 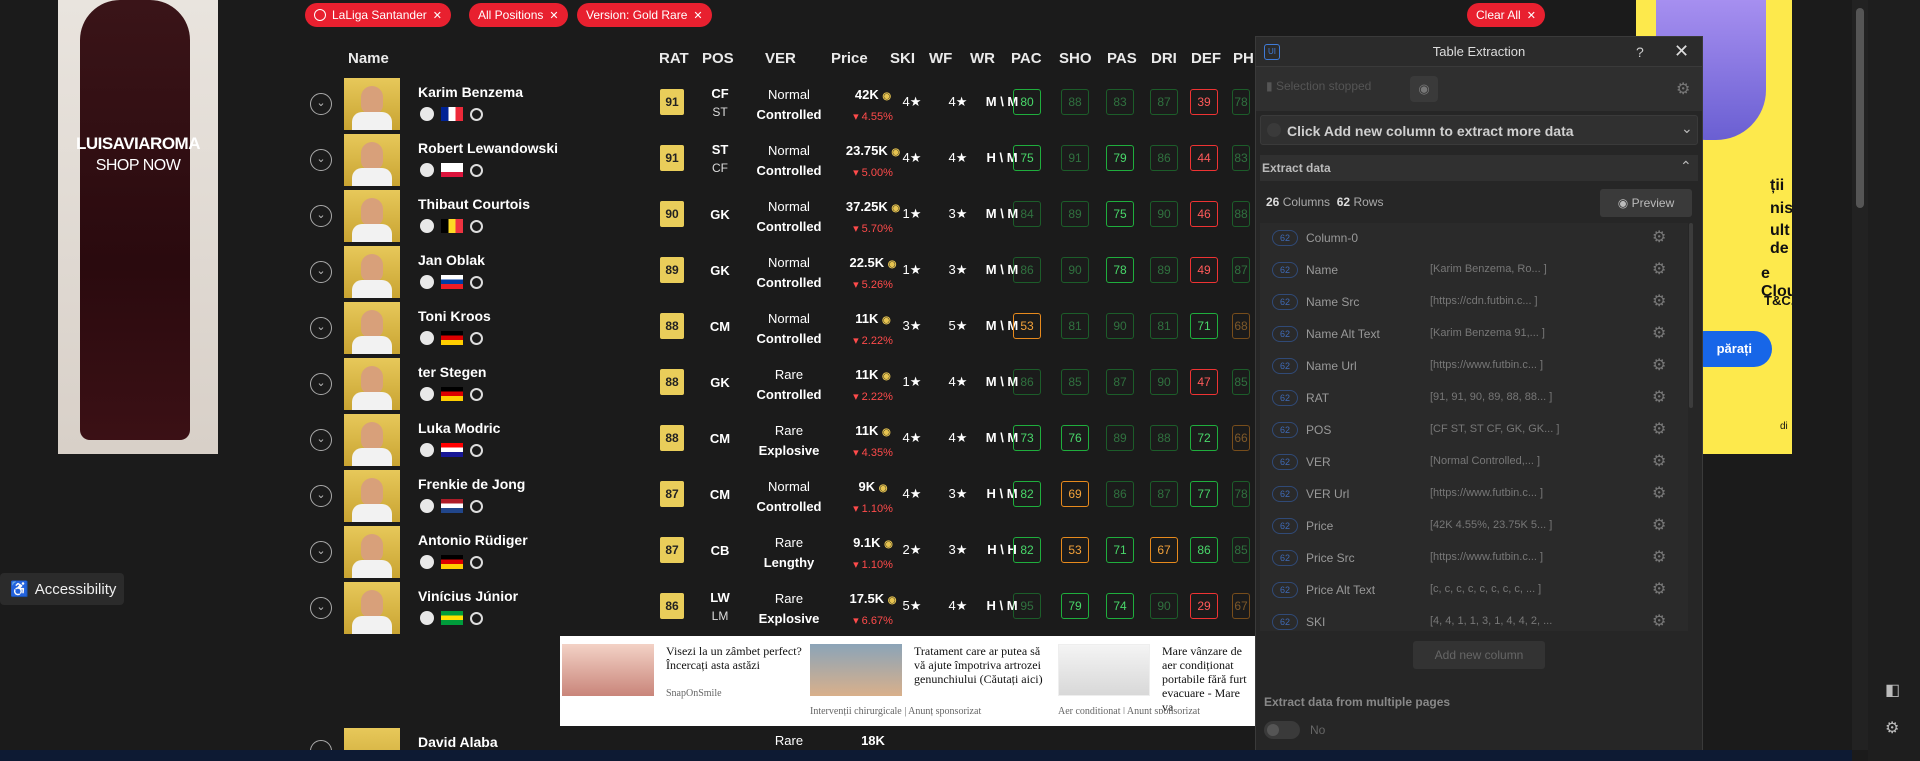 What do you see at coordinates (1479, 655) in the screenshot?
I see `add-new-column-button: Add new column` at bounding box center [1479, 655].